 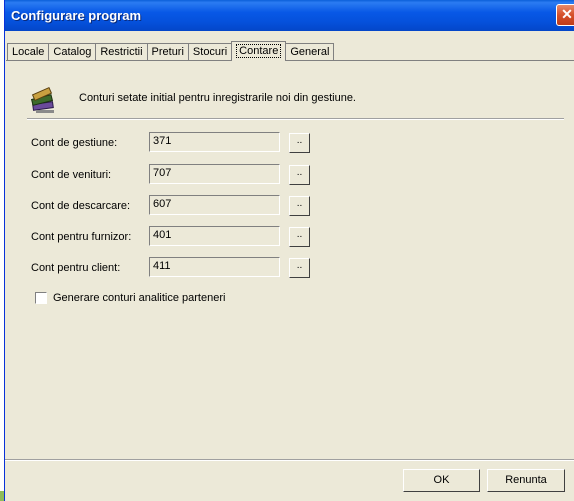 I want to click on close-button: ✕, so click(x=565, y=15).